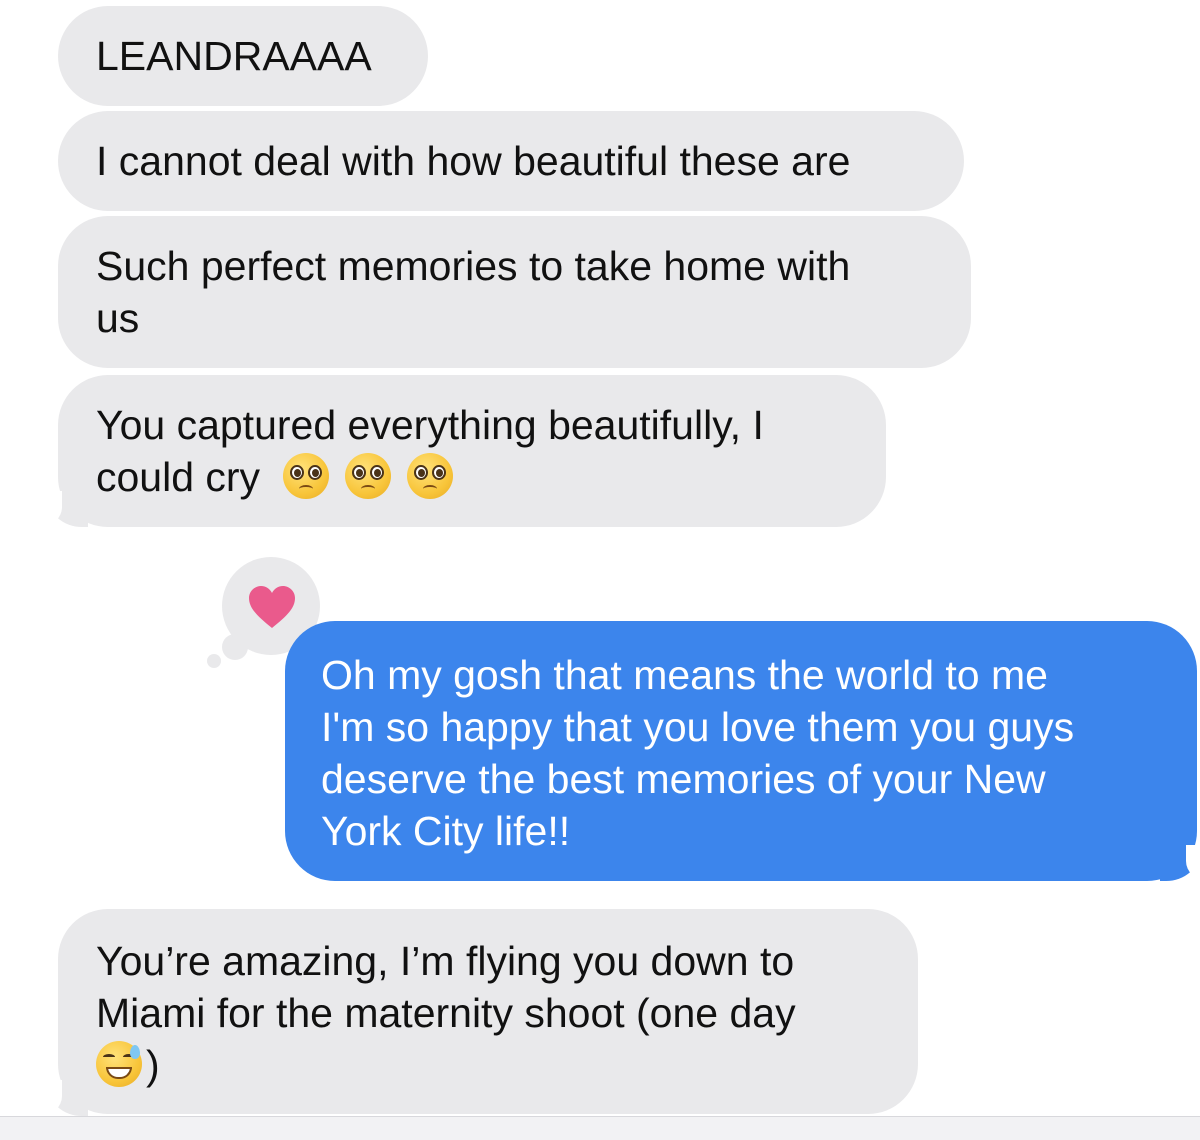 The width and height of the screenshot is (1200, 1140). What do you see at coordinates (446, 831) in the screenshot?
I see `message-text-line: York City life!!` at bounding box center [446, 831].